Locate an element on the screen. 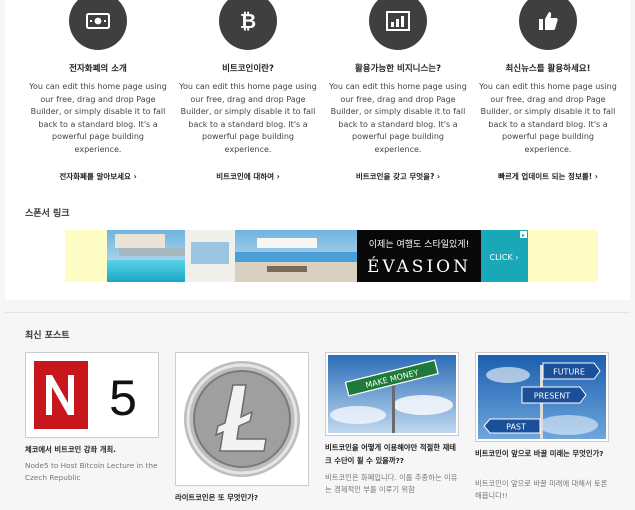 The width and height of the screenshot is (635, 510). feature-title: 활용가능한 비지니스는? is located at coordinates (398, 69).